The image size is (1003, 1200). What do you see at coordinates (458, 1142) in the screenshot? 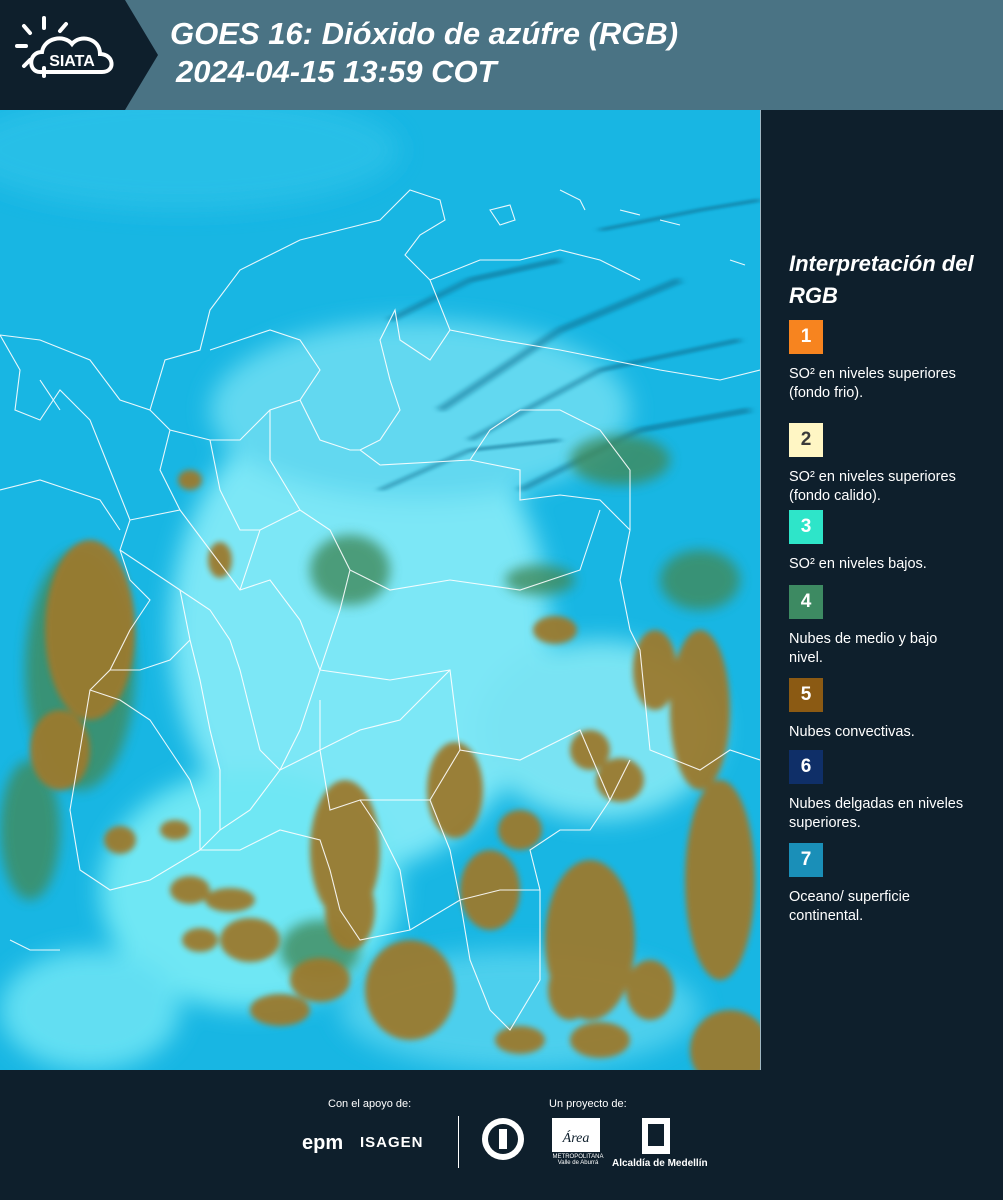
I see `footer-divider` at bounding box center [458, 1142].